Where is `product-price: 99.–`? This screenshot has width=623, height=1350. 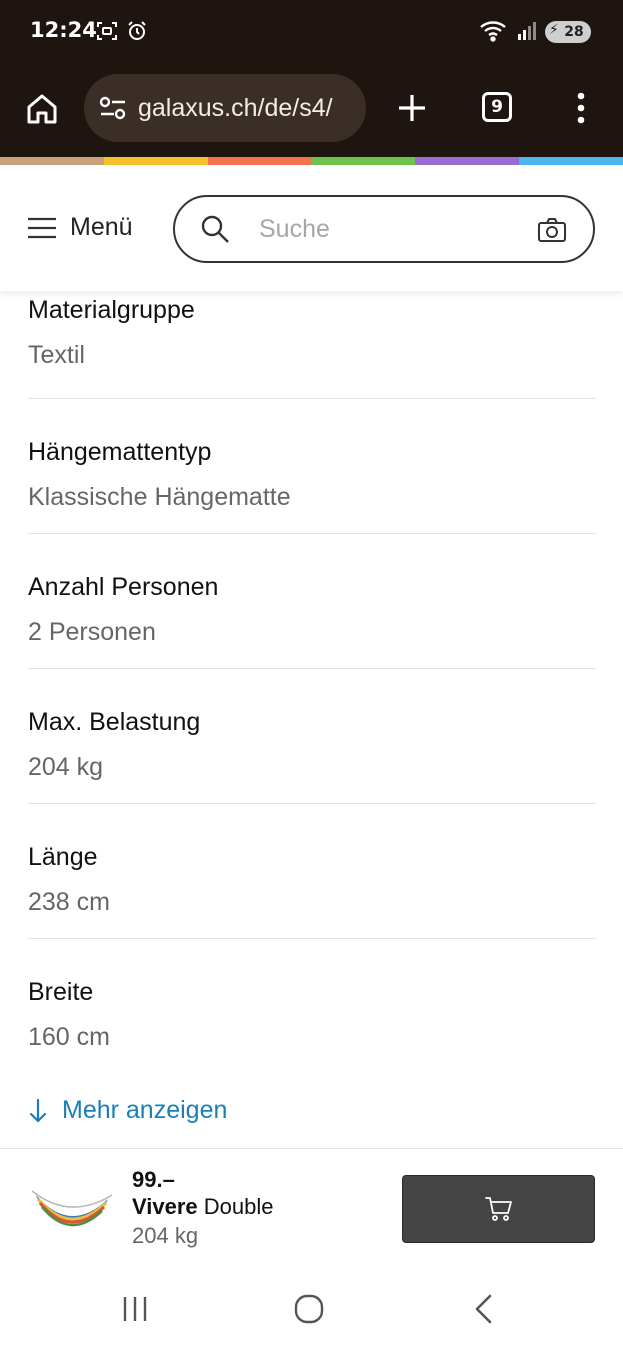 product-price: 99.– is located at coordinates (153, 1179).